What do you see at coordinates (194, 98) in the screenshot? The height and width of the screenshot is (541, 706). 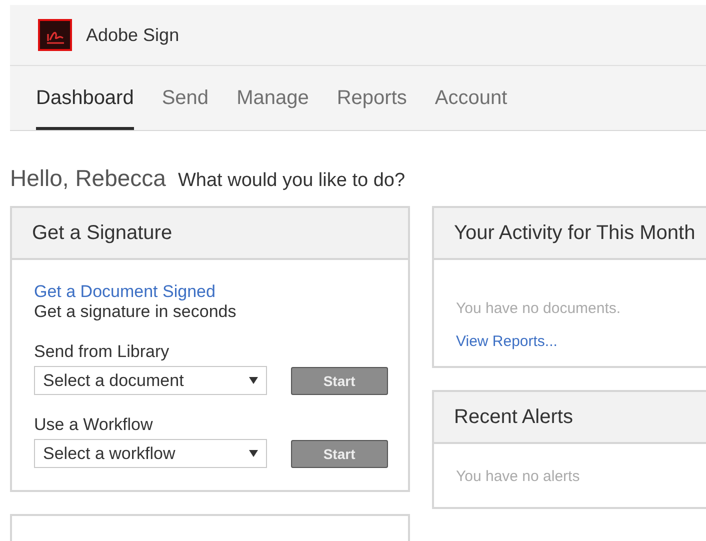 I see `nav-tab: Send` at bounding box center [194, 98].